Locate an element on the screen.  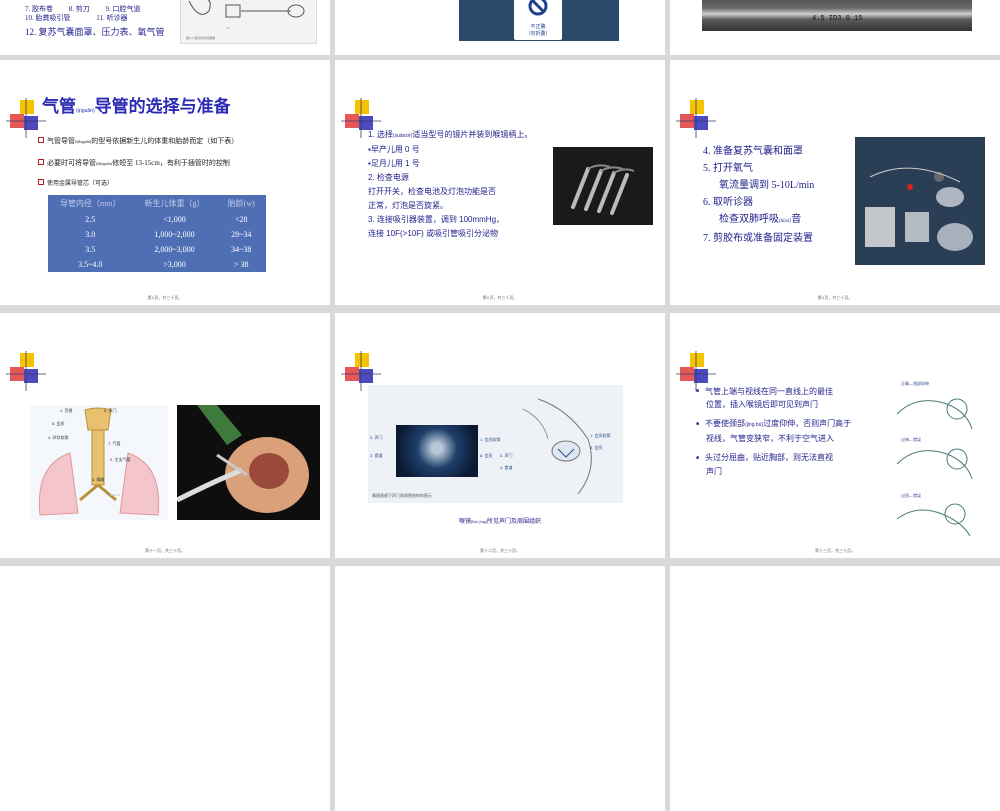
right-label-glottis: 5. 声门 is located at coordinates (506, 455).